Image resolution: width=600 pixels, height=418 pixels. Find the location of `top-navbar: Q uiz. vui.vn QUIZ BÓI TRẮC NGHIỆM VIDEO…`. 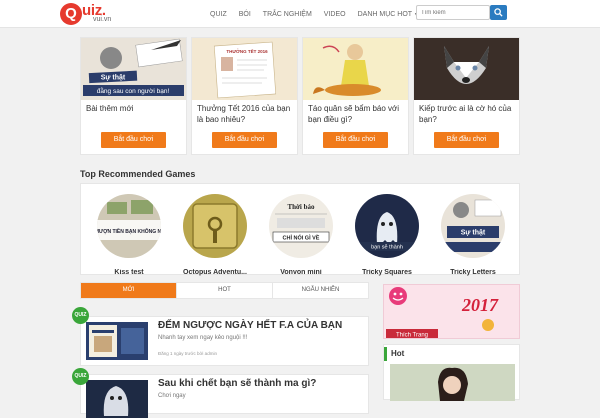

top-navbar: Q uiz. vui.vn QUIZ BÓI TRẮC NGHIỆM VIDEO… is located at coordinates (300, 14).